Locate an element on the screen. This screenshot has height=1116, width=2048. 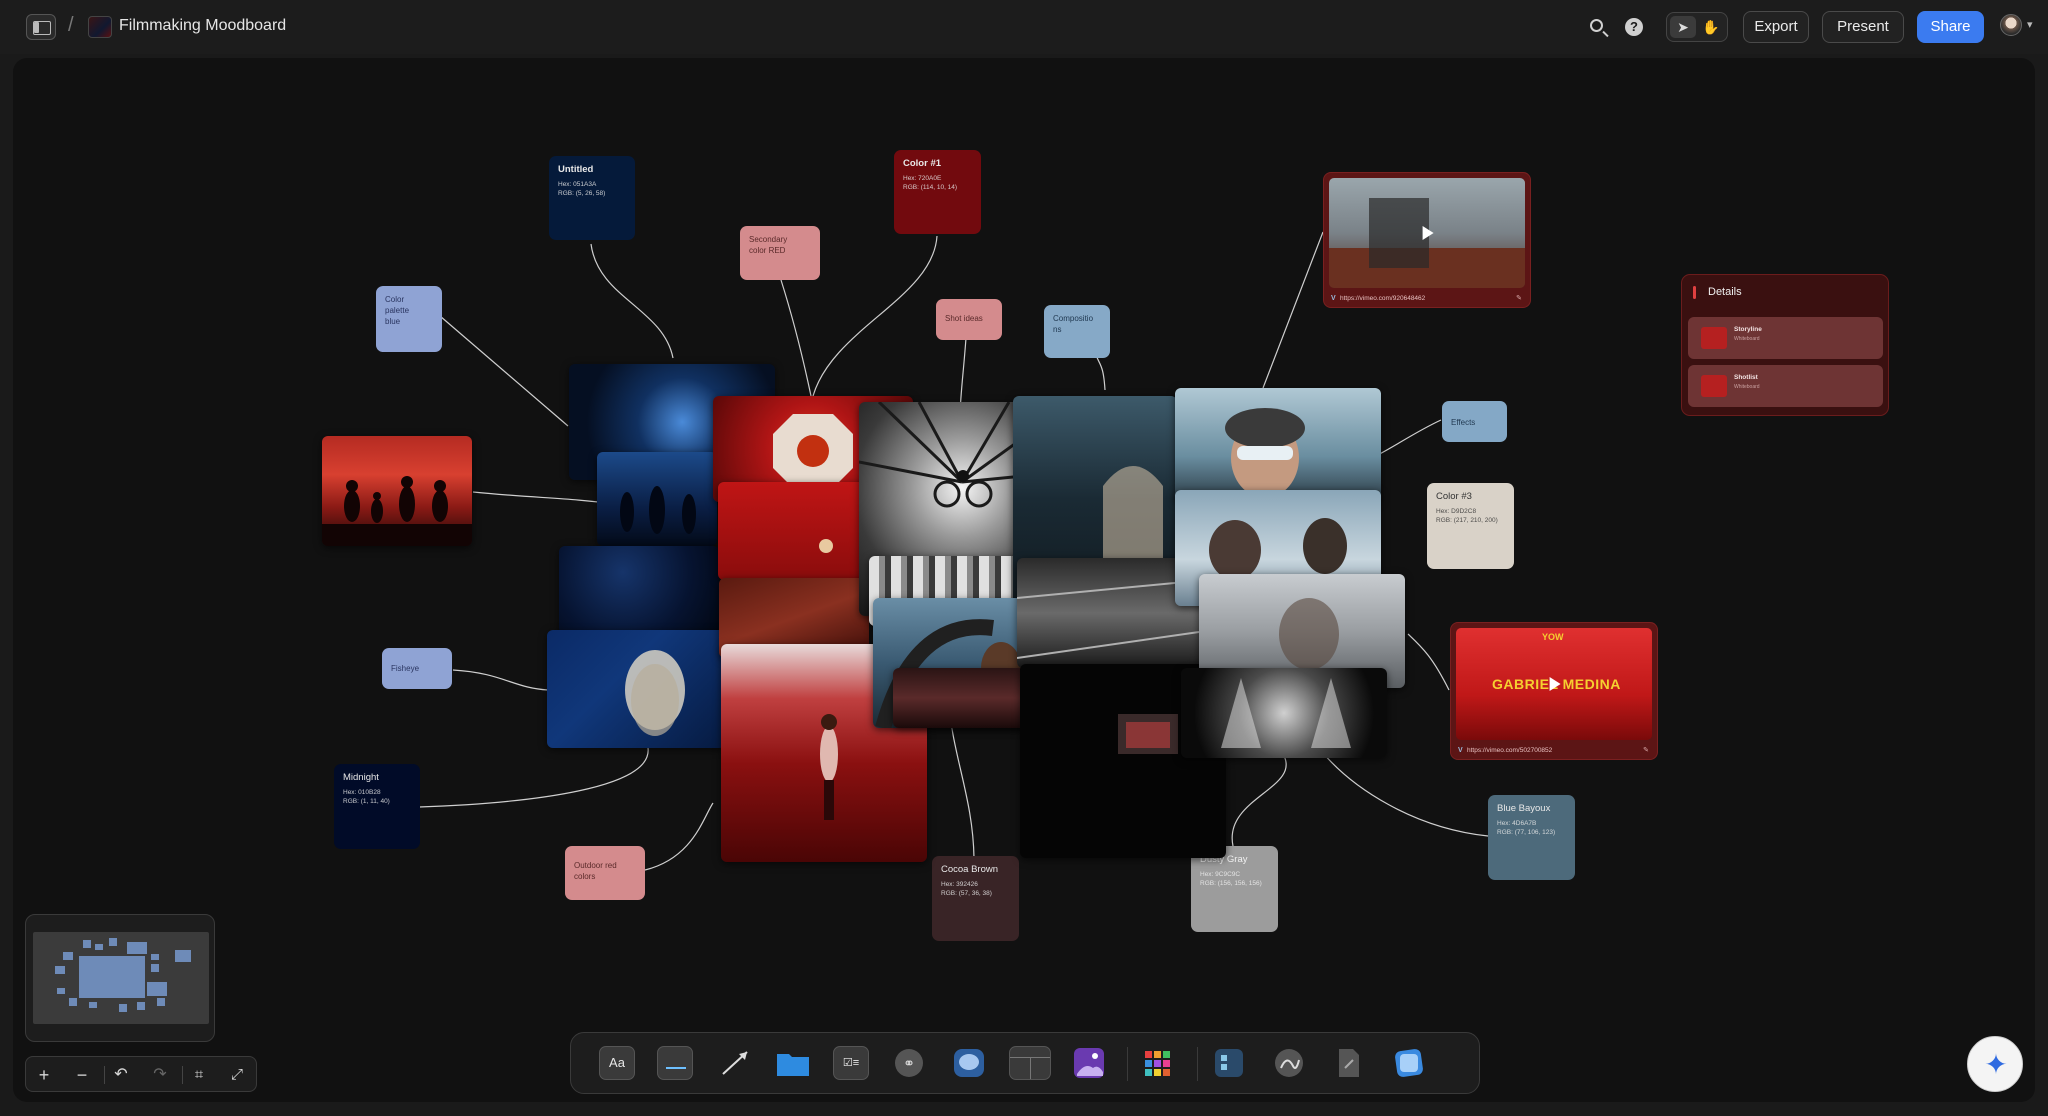
link-tool-icon: ⚭ is located at coordinates (909, 1063).